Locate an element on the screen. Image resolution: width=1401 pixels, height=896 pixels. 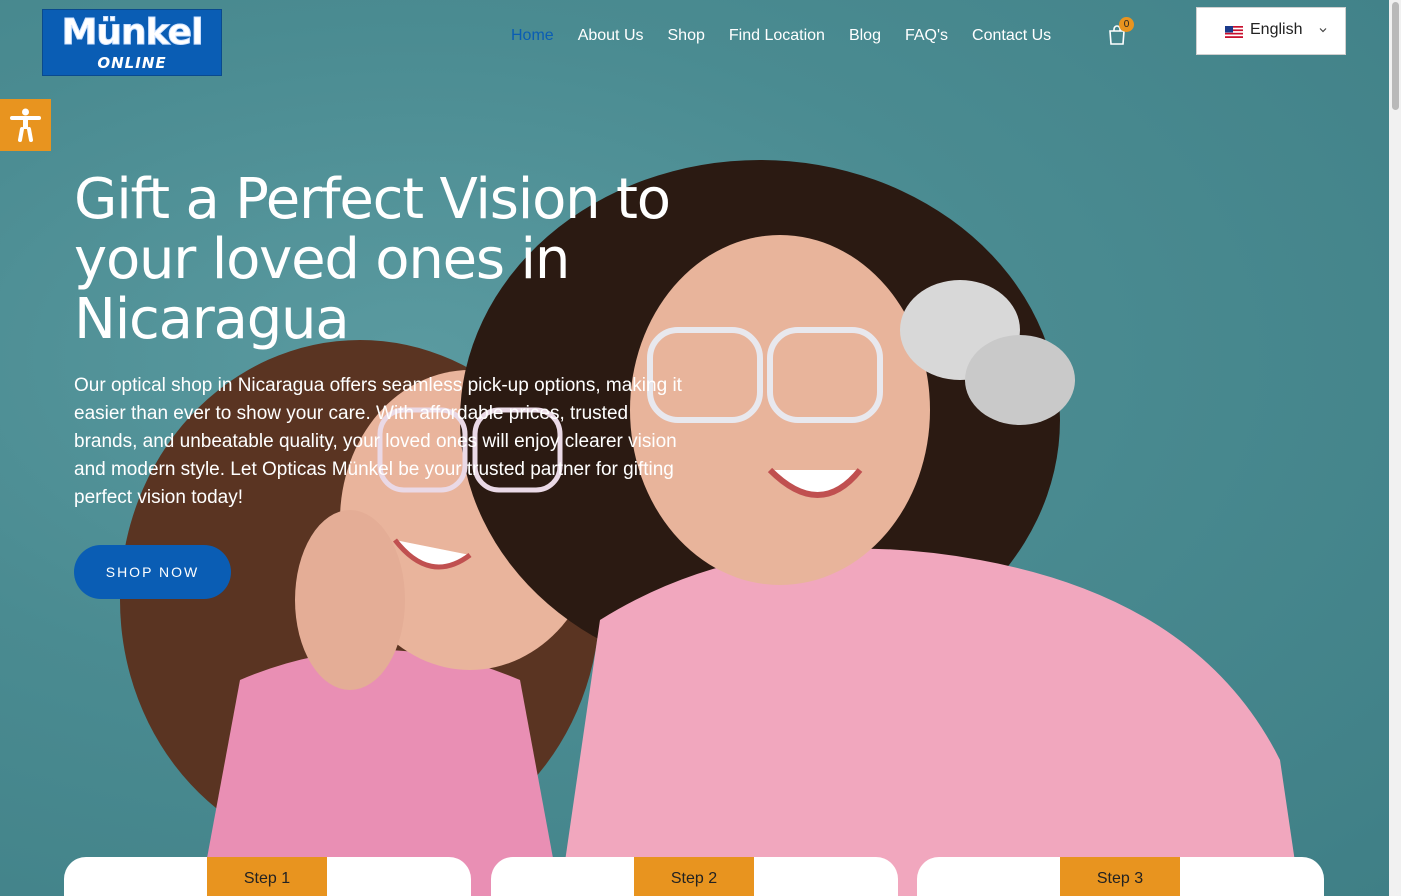
site-logo: Münkel ONLINE is located at coordinates (132, 42).